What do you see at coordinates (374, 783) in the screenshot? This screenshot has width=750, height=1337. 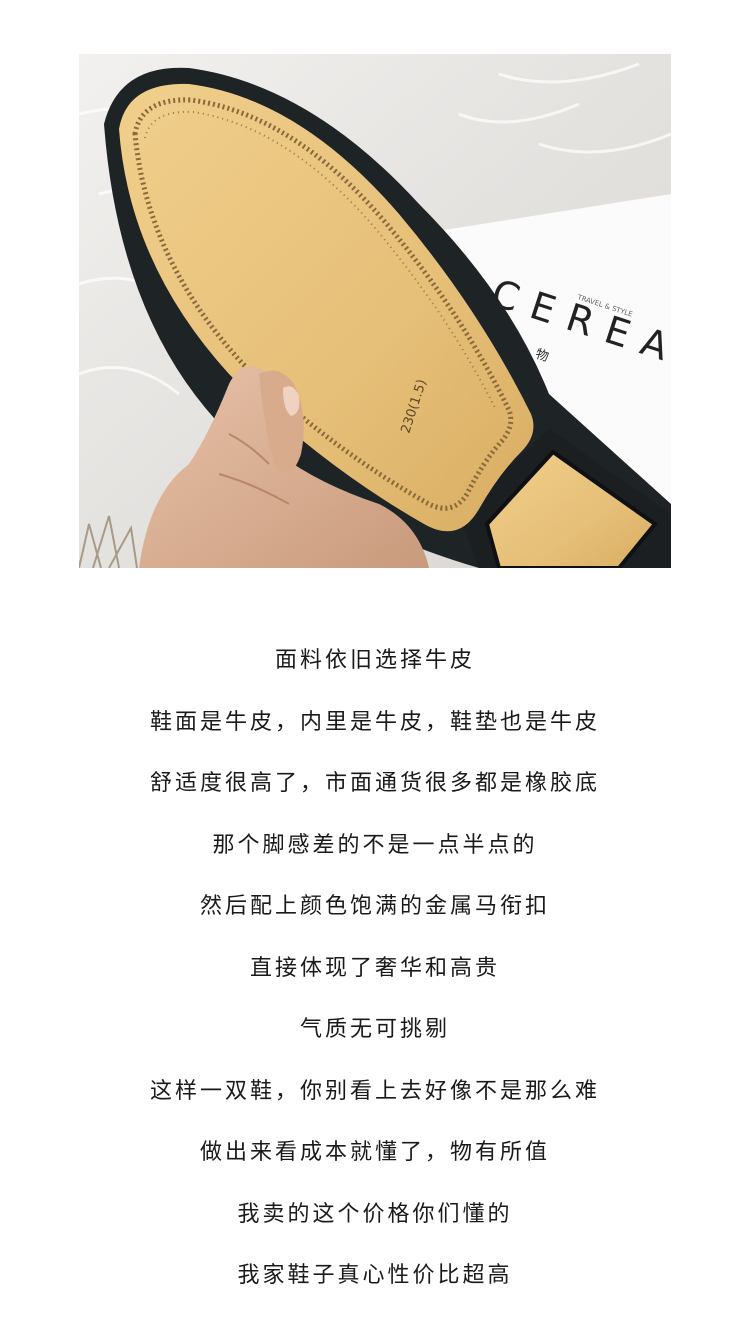 I see `description-line: 舒适度很高了，市面通货很多都是橡胶底` at bounding box center [374, 783].